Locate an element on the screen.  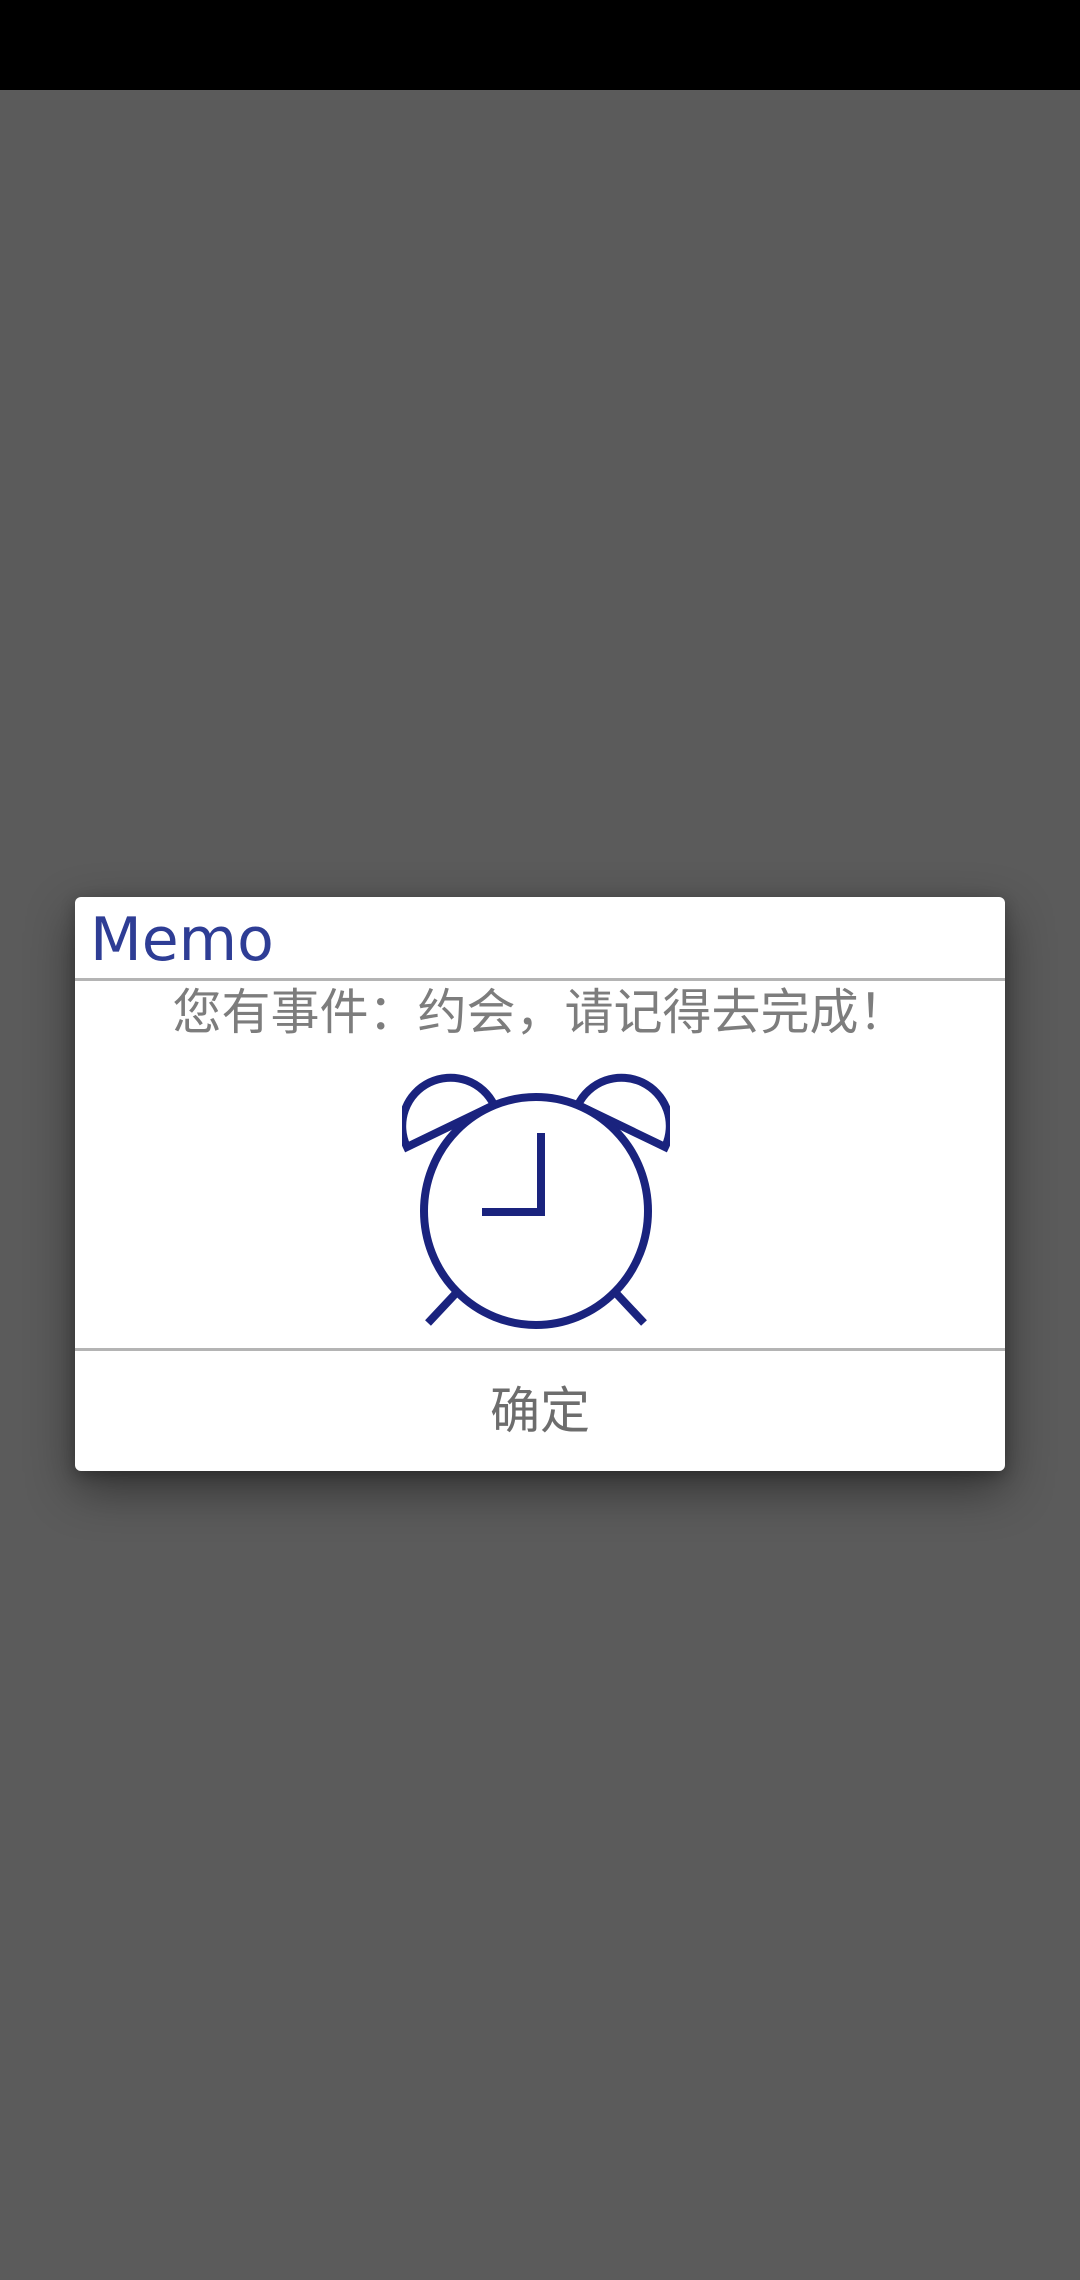
dialog-message: 您有事件：约会，请记得去完成！ is located at coordinates (540, 1012).